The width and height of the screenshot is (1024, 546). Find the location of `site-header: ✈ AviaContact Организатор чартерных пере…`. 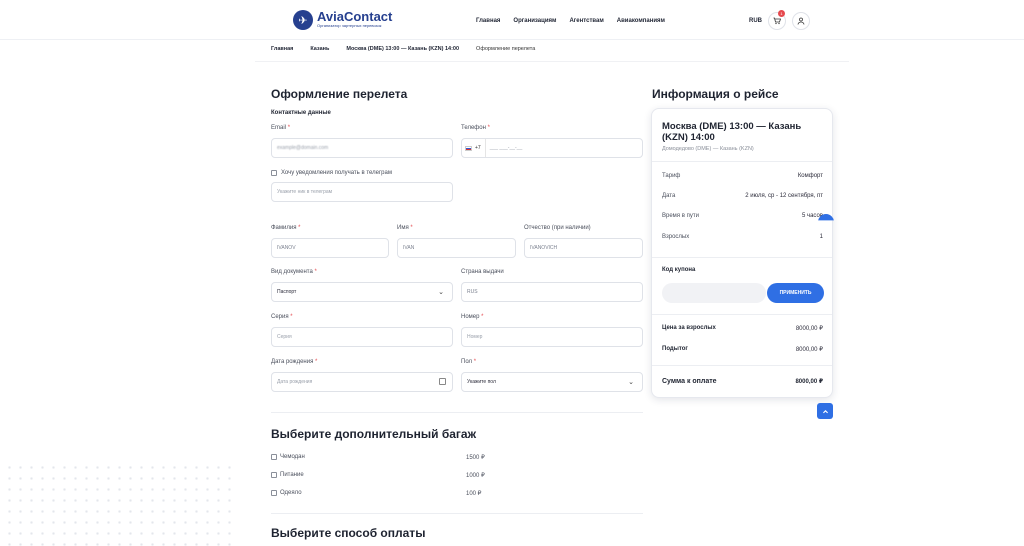

site-header: ✈ AviaContact Организатор чартерных пере… is located at coordinates (512, 20).